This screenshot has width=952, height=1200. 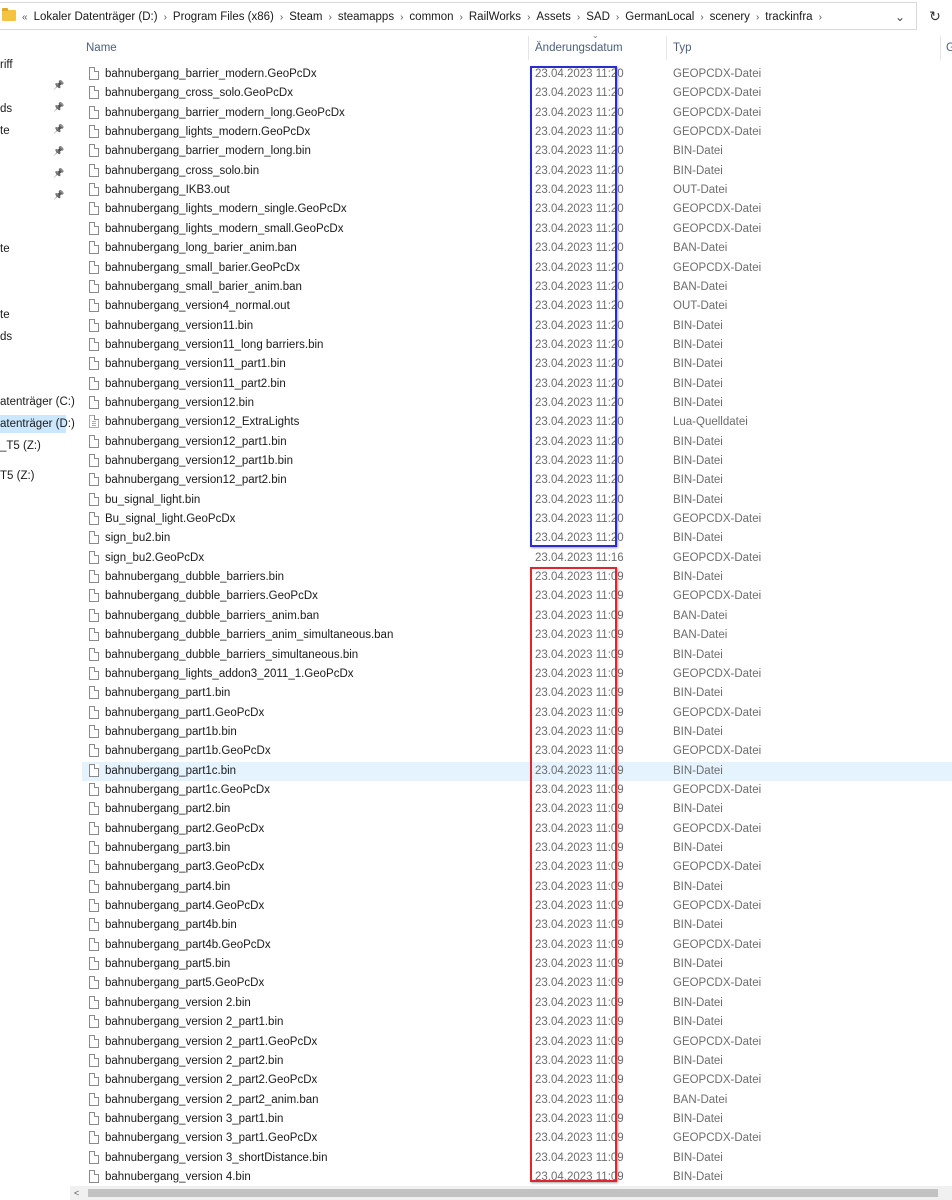 What do you see at coordinates (196, 442) in the screenshot?
I see `file-name: bahnubergang_version12_part1.bin` at bounding box center [196, 442].